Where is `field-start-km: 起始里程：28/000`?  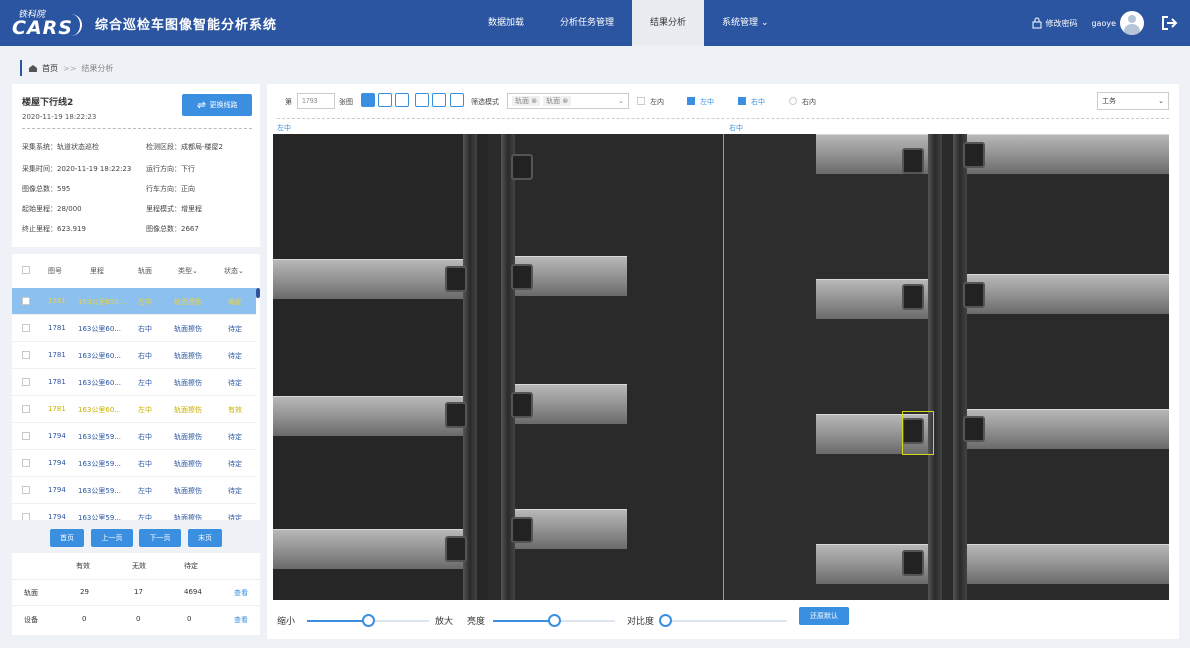
field-start-km: 起始里程：28/000 is located at coordinates (52, 209).